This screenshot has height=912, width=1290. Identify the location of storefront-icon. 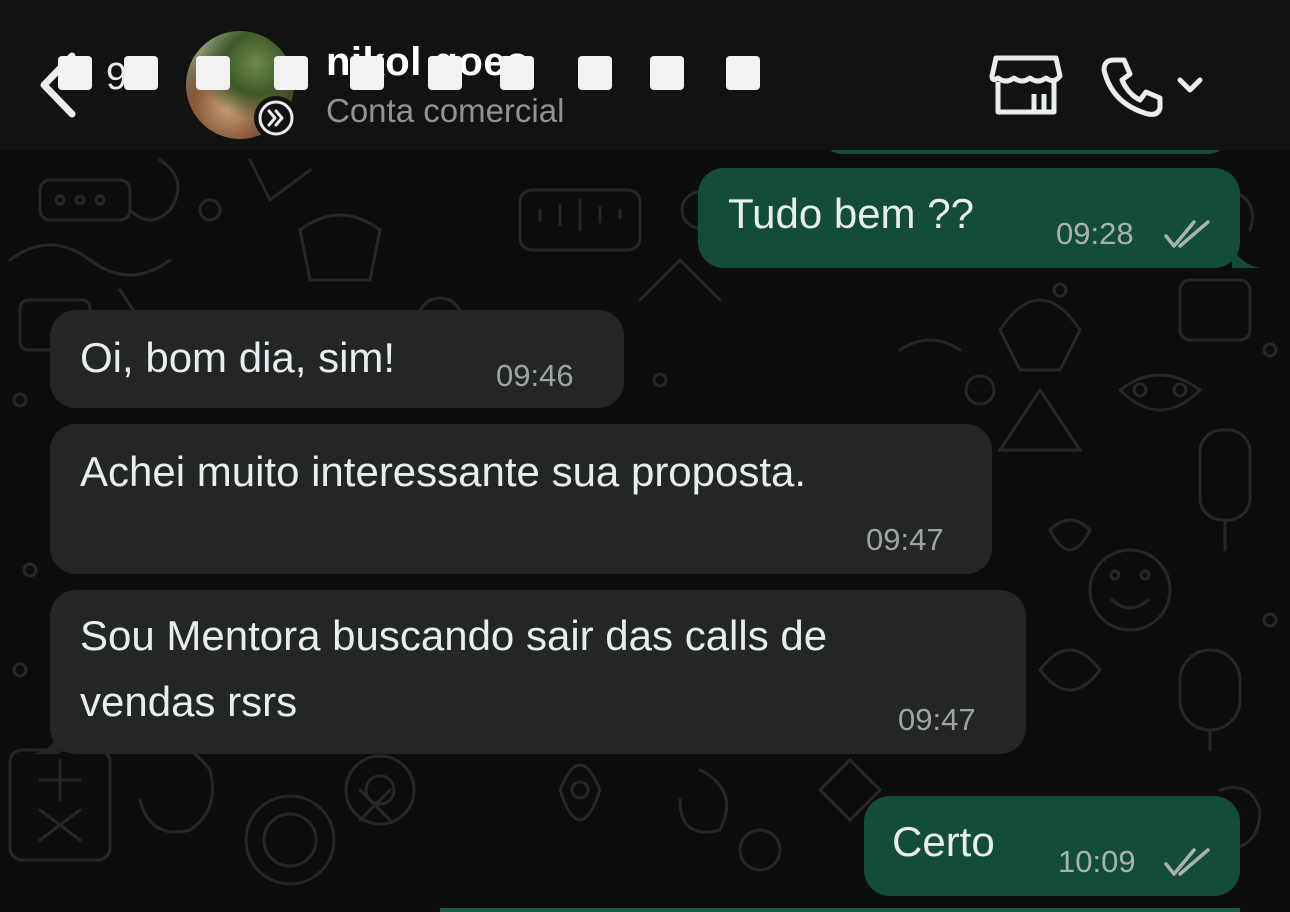
(1026, 85).